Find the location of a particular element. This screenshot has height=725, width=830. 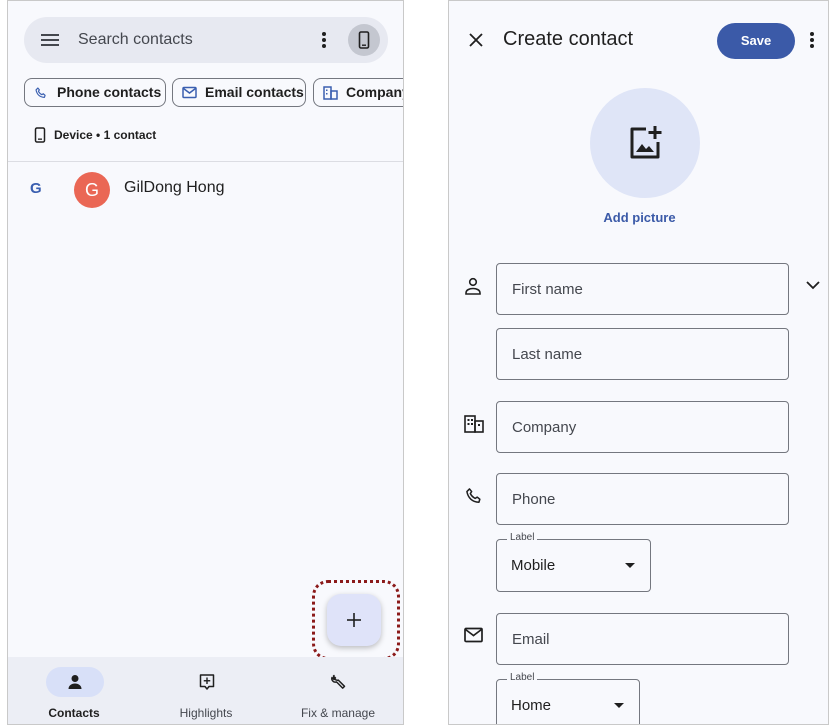

add-picture-button is located at coordinates (645, 143).